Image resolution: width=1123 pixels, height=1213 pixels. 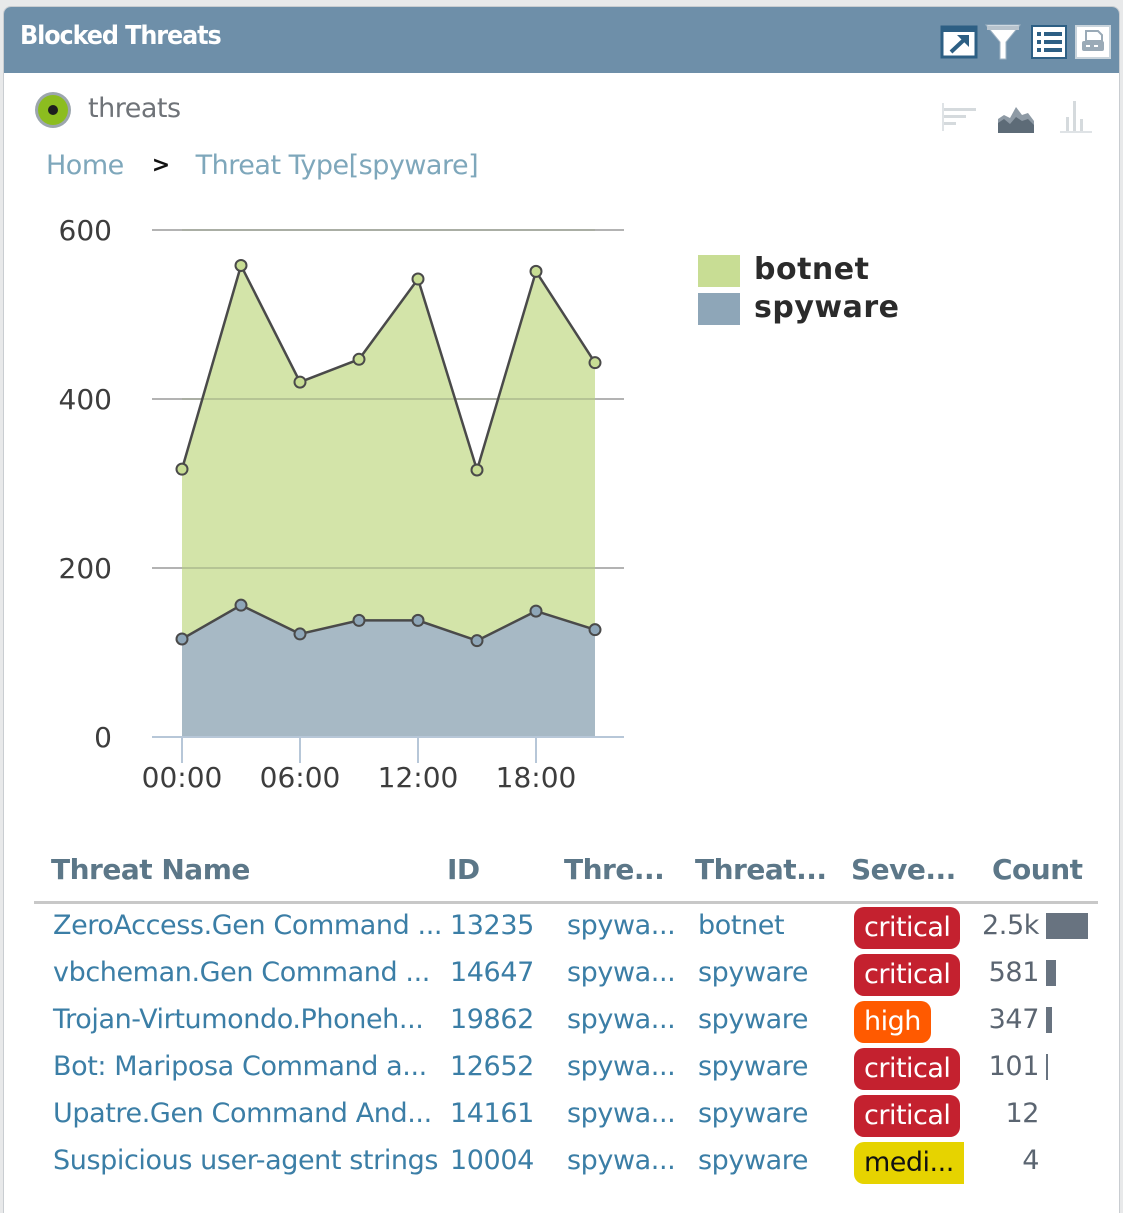 I want to click on threat-name-link: Suspicious user-agent strings, so click(x=245, y=1160).